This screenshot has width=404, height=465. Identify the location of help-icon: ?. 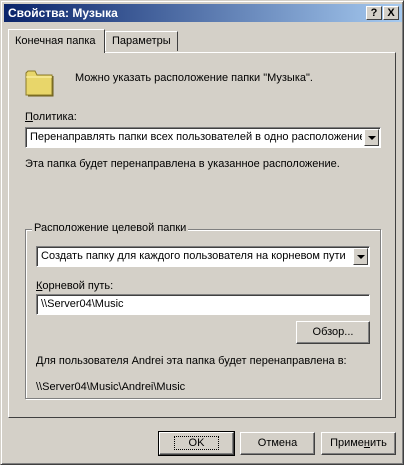
(374, 13).